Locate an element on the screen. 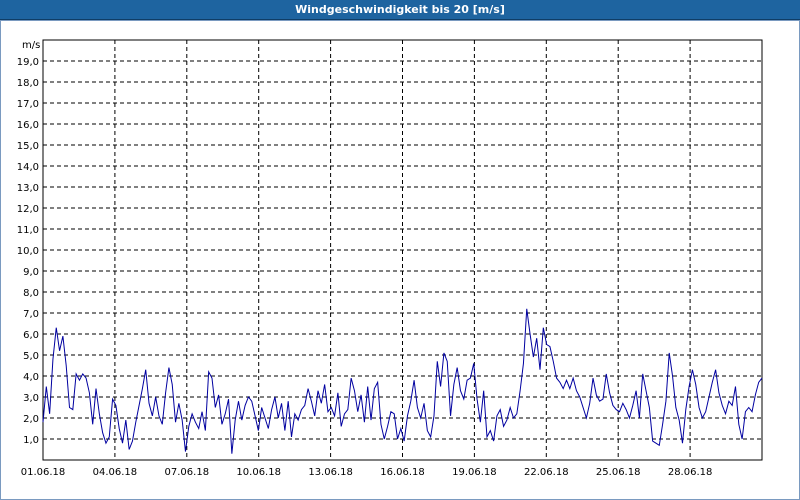 This screenshot has height=500, width=800. x-tick-label: 19.06.18 is located at coordinates (474, 472).